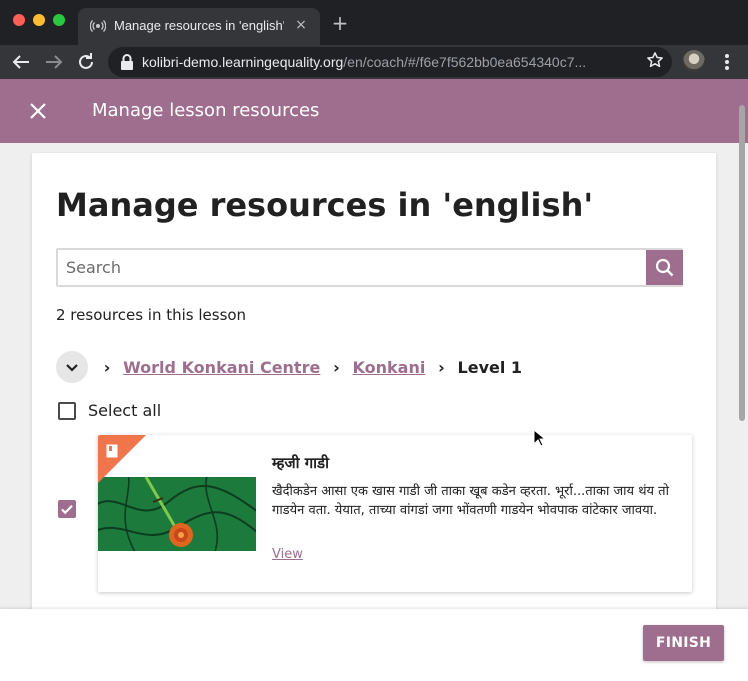 This screenshot has width=748, height=681. Describe the element at coordinates (19, 20) in the screenshot. I see `window-close-button` at that location.